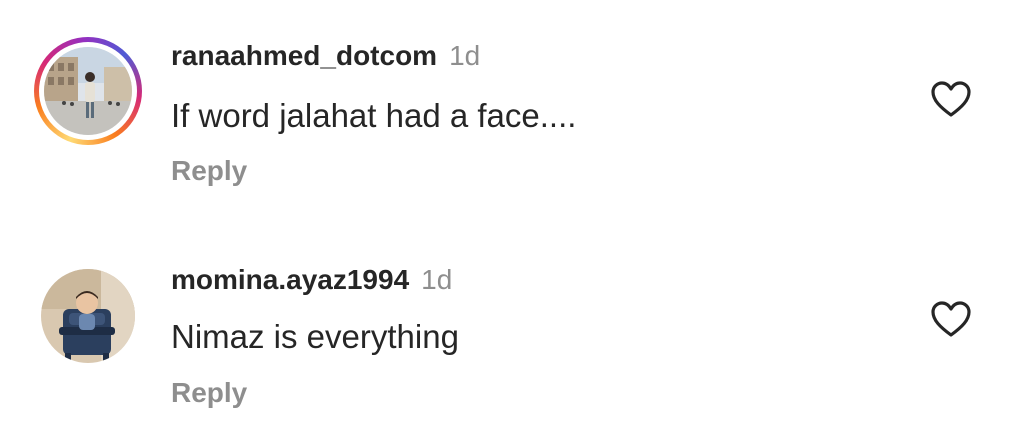 The image size is (1024, 448). What do you see at coordinates (290, 279) in the screenshot?
I see `username-text: momina.ayaz1994` at bounding box center [290, 279].